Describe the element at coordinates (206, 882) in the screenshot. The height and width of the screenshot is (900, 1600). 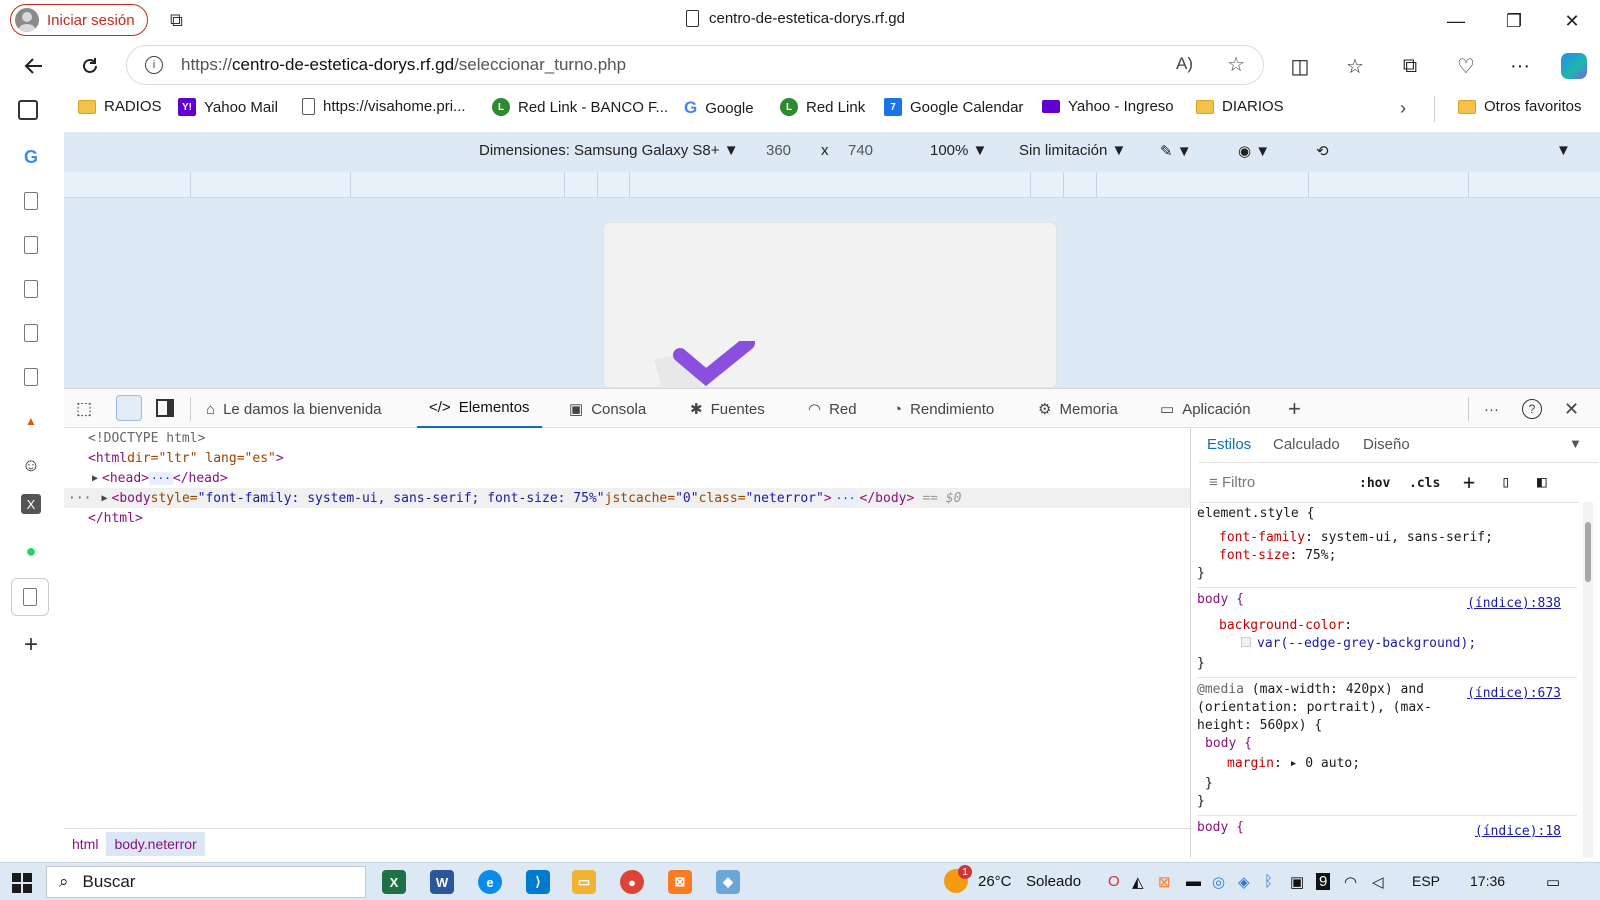
I see `taskbar-search: ⌕ Buscar` at that location.